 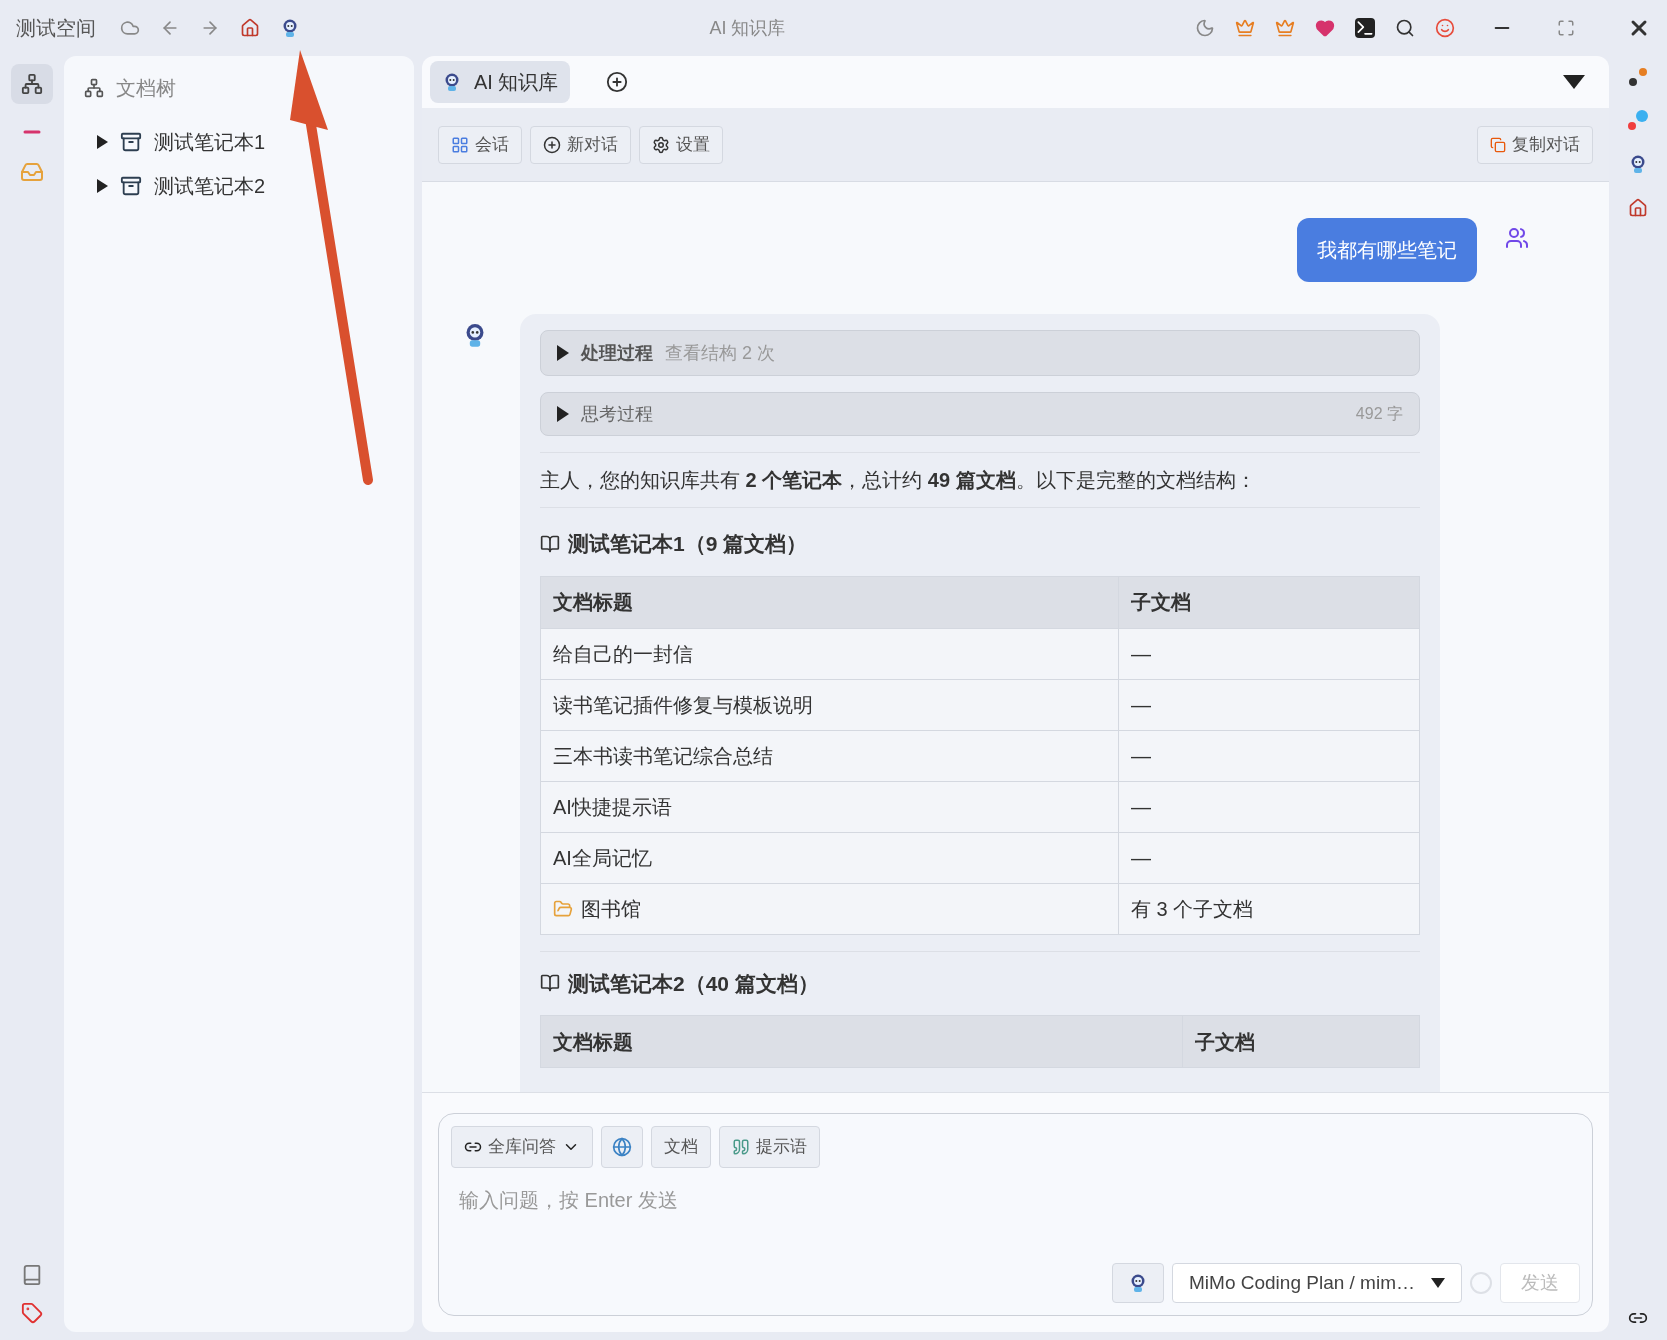 What do you see at coordinates (522, 1147) in the screenshot?
I see `mode-dropdown: 全库问答` at bounding box center [522, 1147].